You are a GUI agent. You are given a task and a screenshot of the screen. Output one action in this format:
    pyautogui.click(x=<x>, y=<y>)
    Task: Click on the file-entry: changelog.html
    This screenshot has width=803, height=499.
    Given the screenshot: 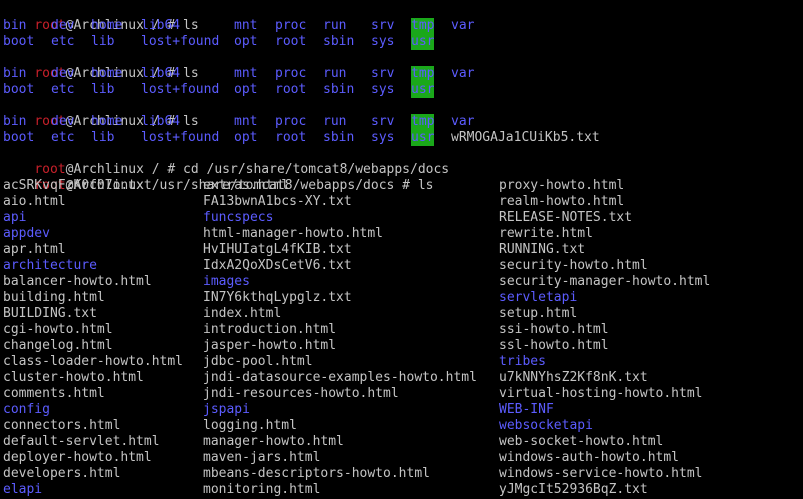 What is the action you would take?
    pyautogui.click(x=58, y=345)
    